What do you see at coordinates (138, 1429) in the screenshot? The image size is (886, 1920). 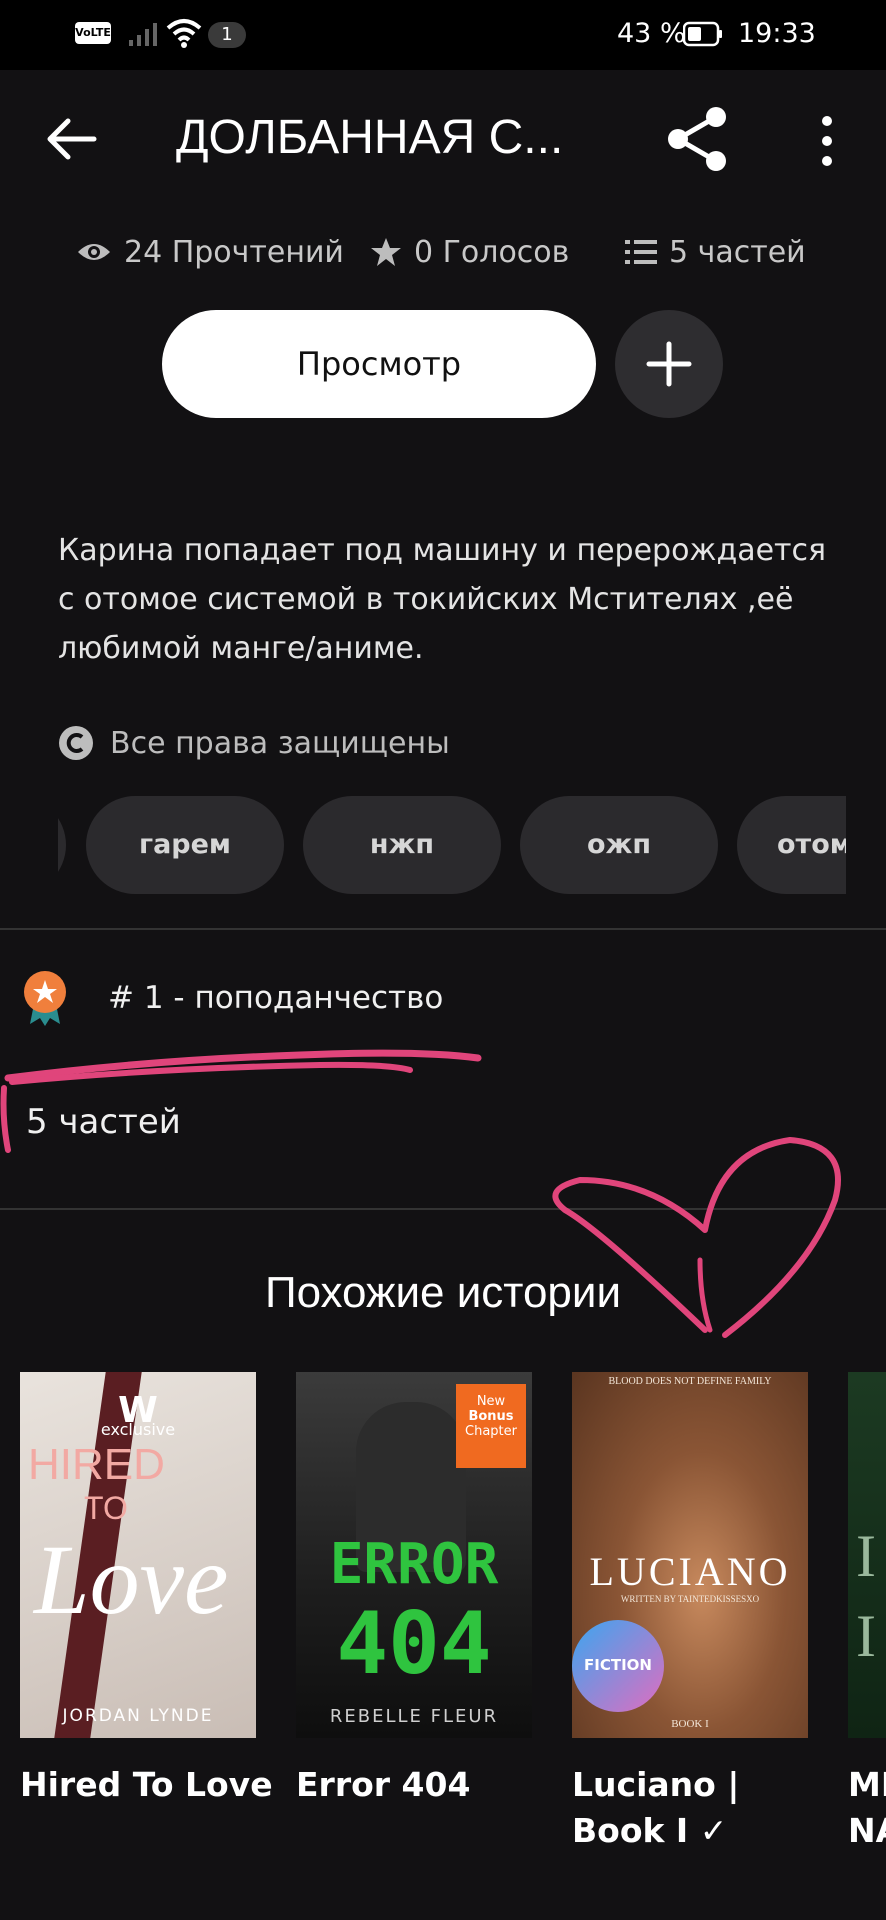 I see `cover-text: exclusive` at bounding box center [138, 1429].